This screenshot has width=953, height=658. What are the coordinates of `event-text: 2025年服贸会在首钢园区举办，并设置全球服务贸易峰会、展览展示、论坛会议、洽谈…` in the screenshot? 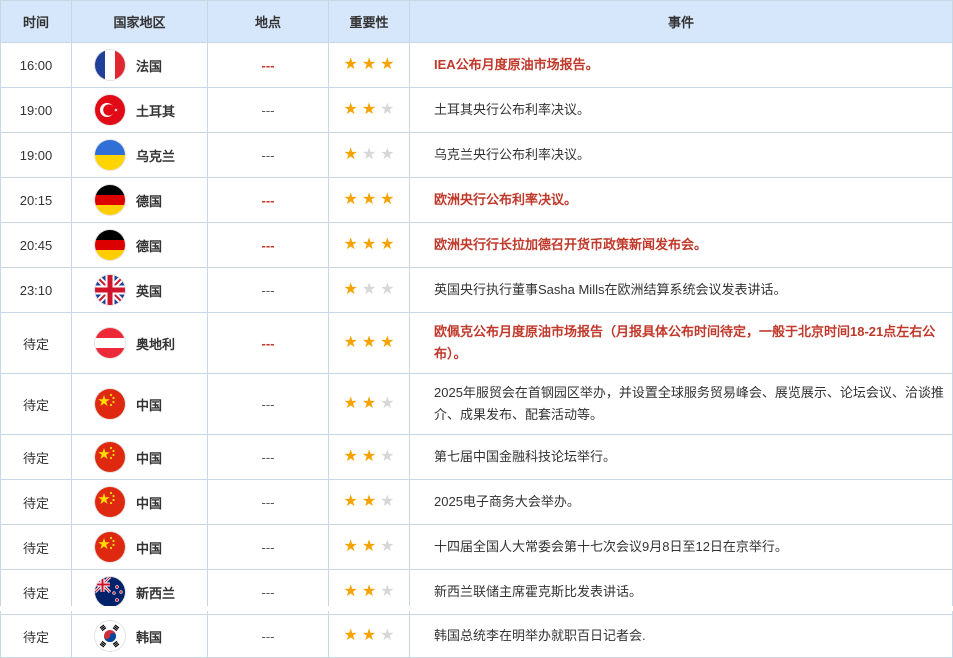 It's located at (689, 403).